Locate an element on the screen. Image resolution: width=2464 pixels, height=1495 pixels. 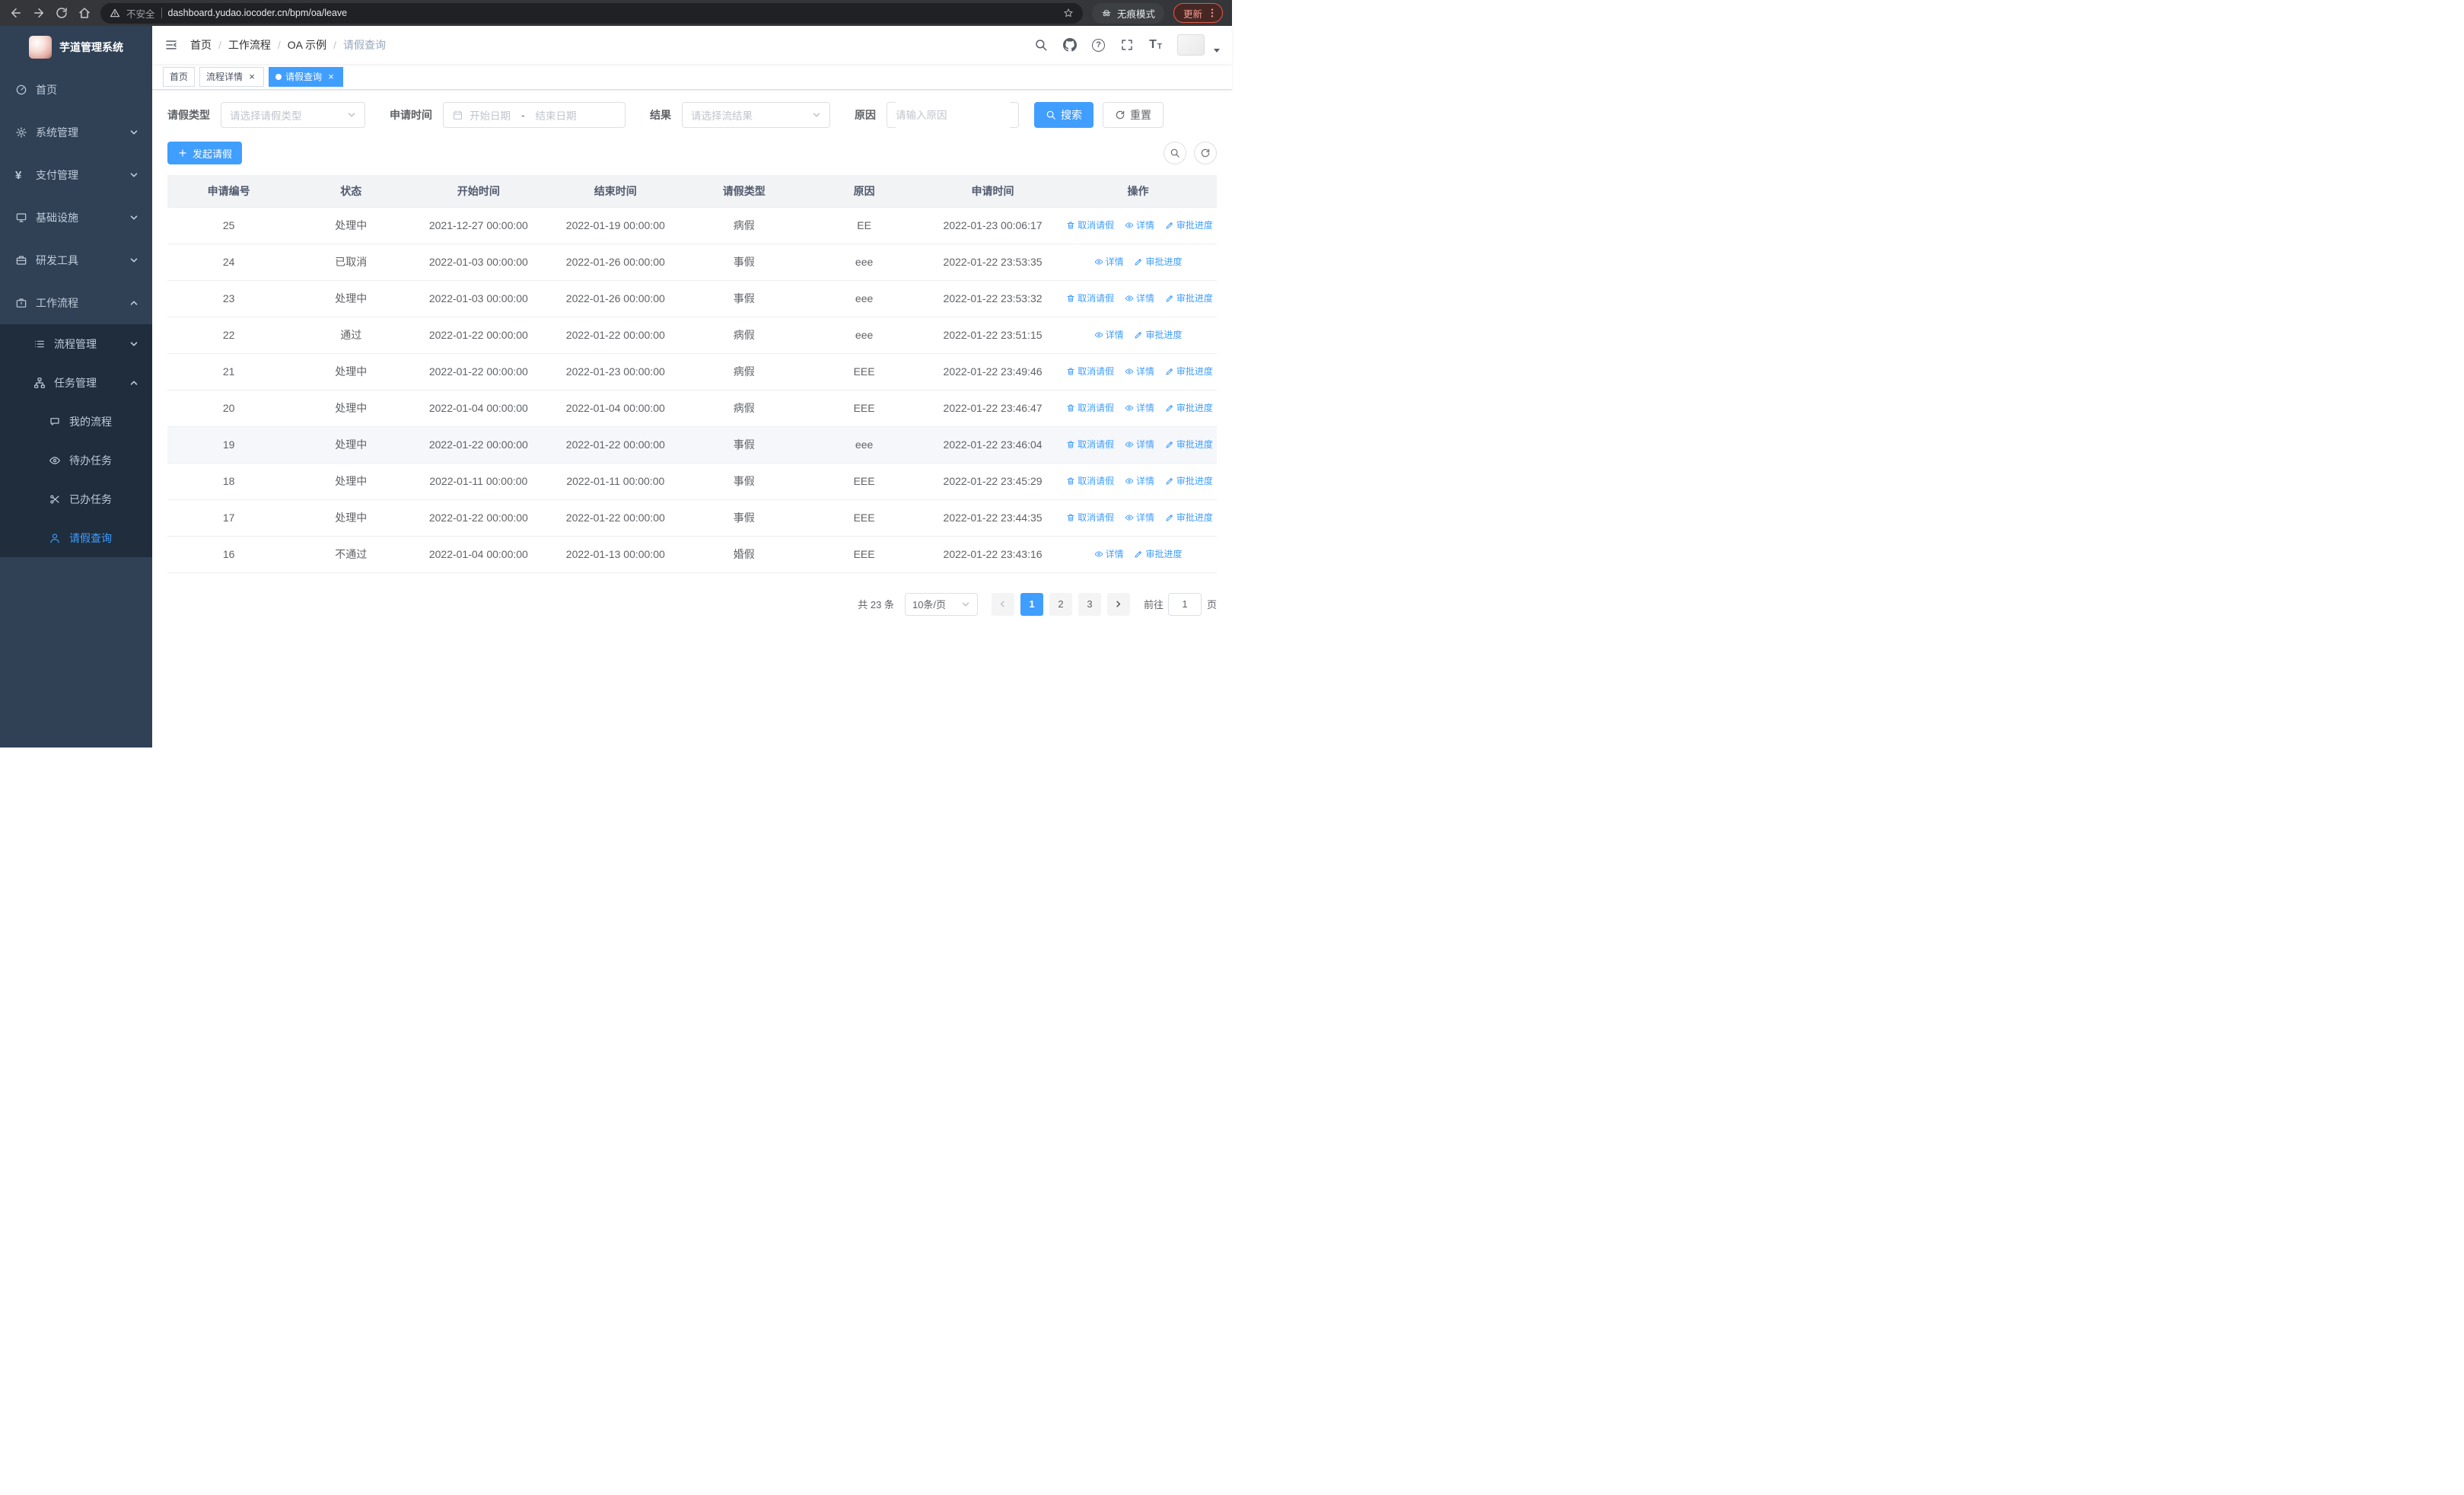
cell-apply-no: 16 is located at coordinates (229, 554).